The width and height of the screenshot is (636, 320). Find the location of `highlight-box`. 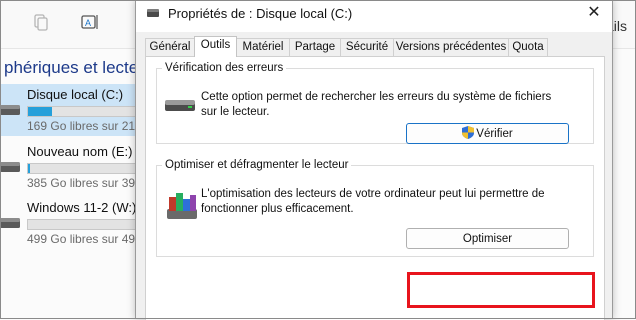

highlight-box is located at coordinates (501, 290).